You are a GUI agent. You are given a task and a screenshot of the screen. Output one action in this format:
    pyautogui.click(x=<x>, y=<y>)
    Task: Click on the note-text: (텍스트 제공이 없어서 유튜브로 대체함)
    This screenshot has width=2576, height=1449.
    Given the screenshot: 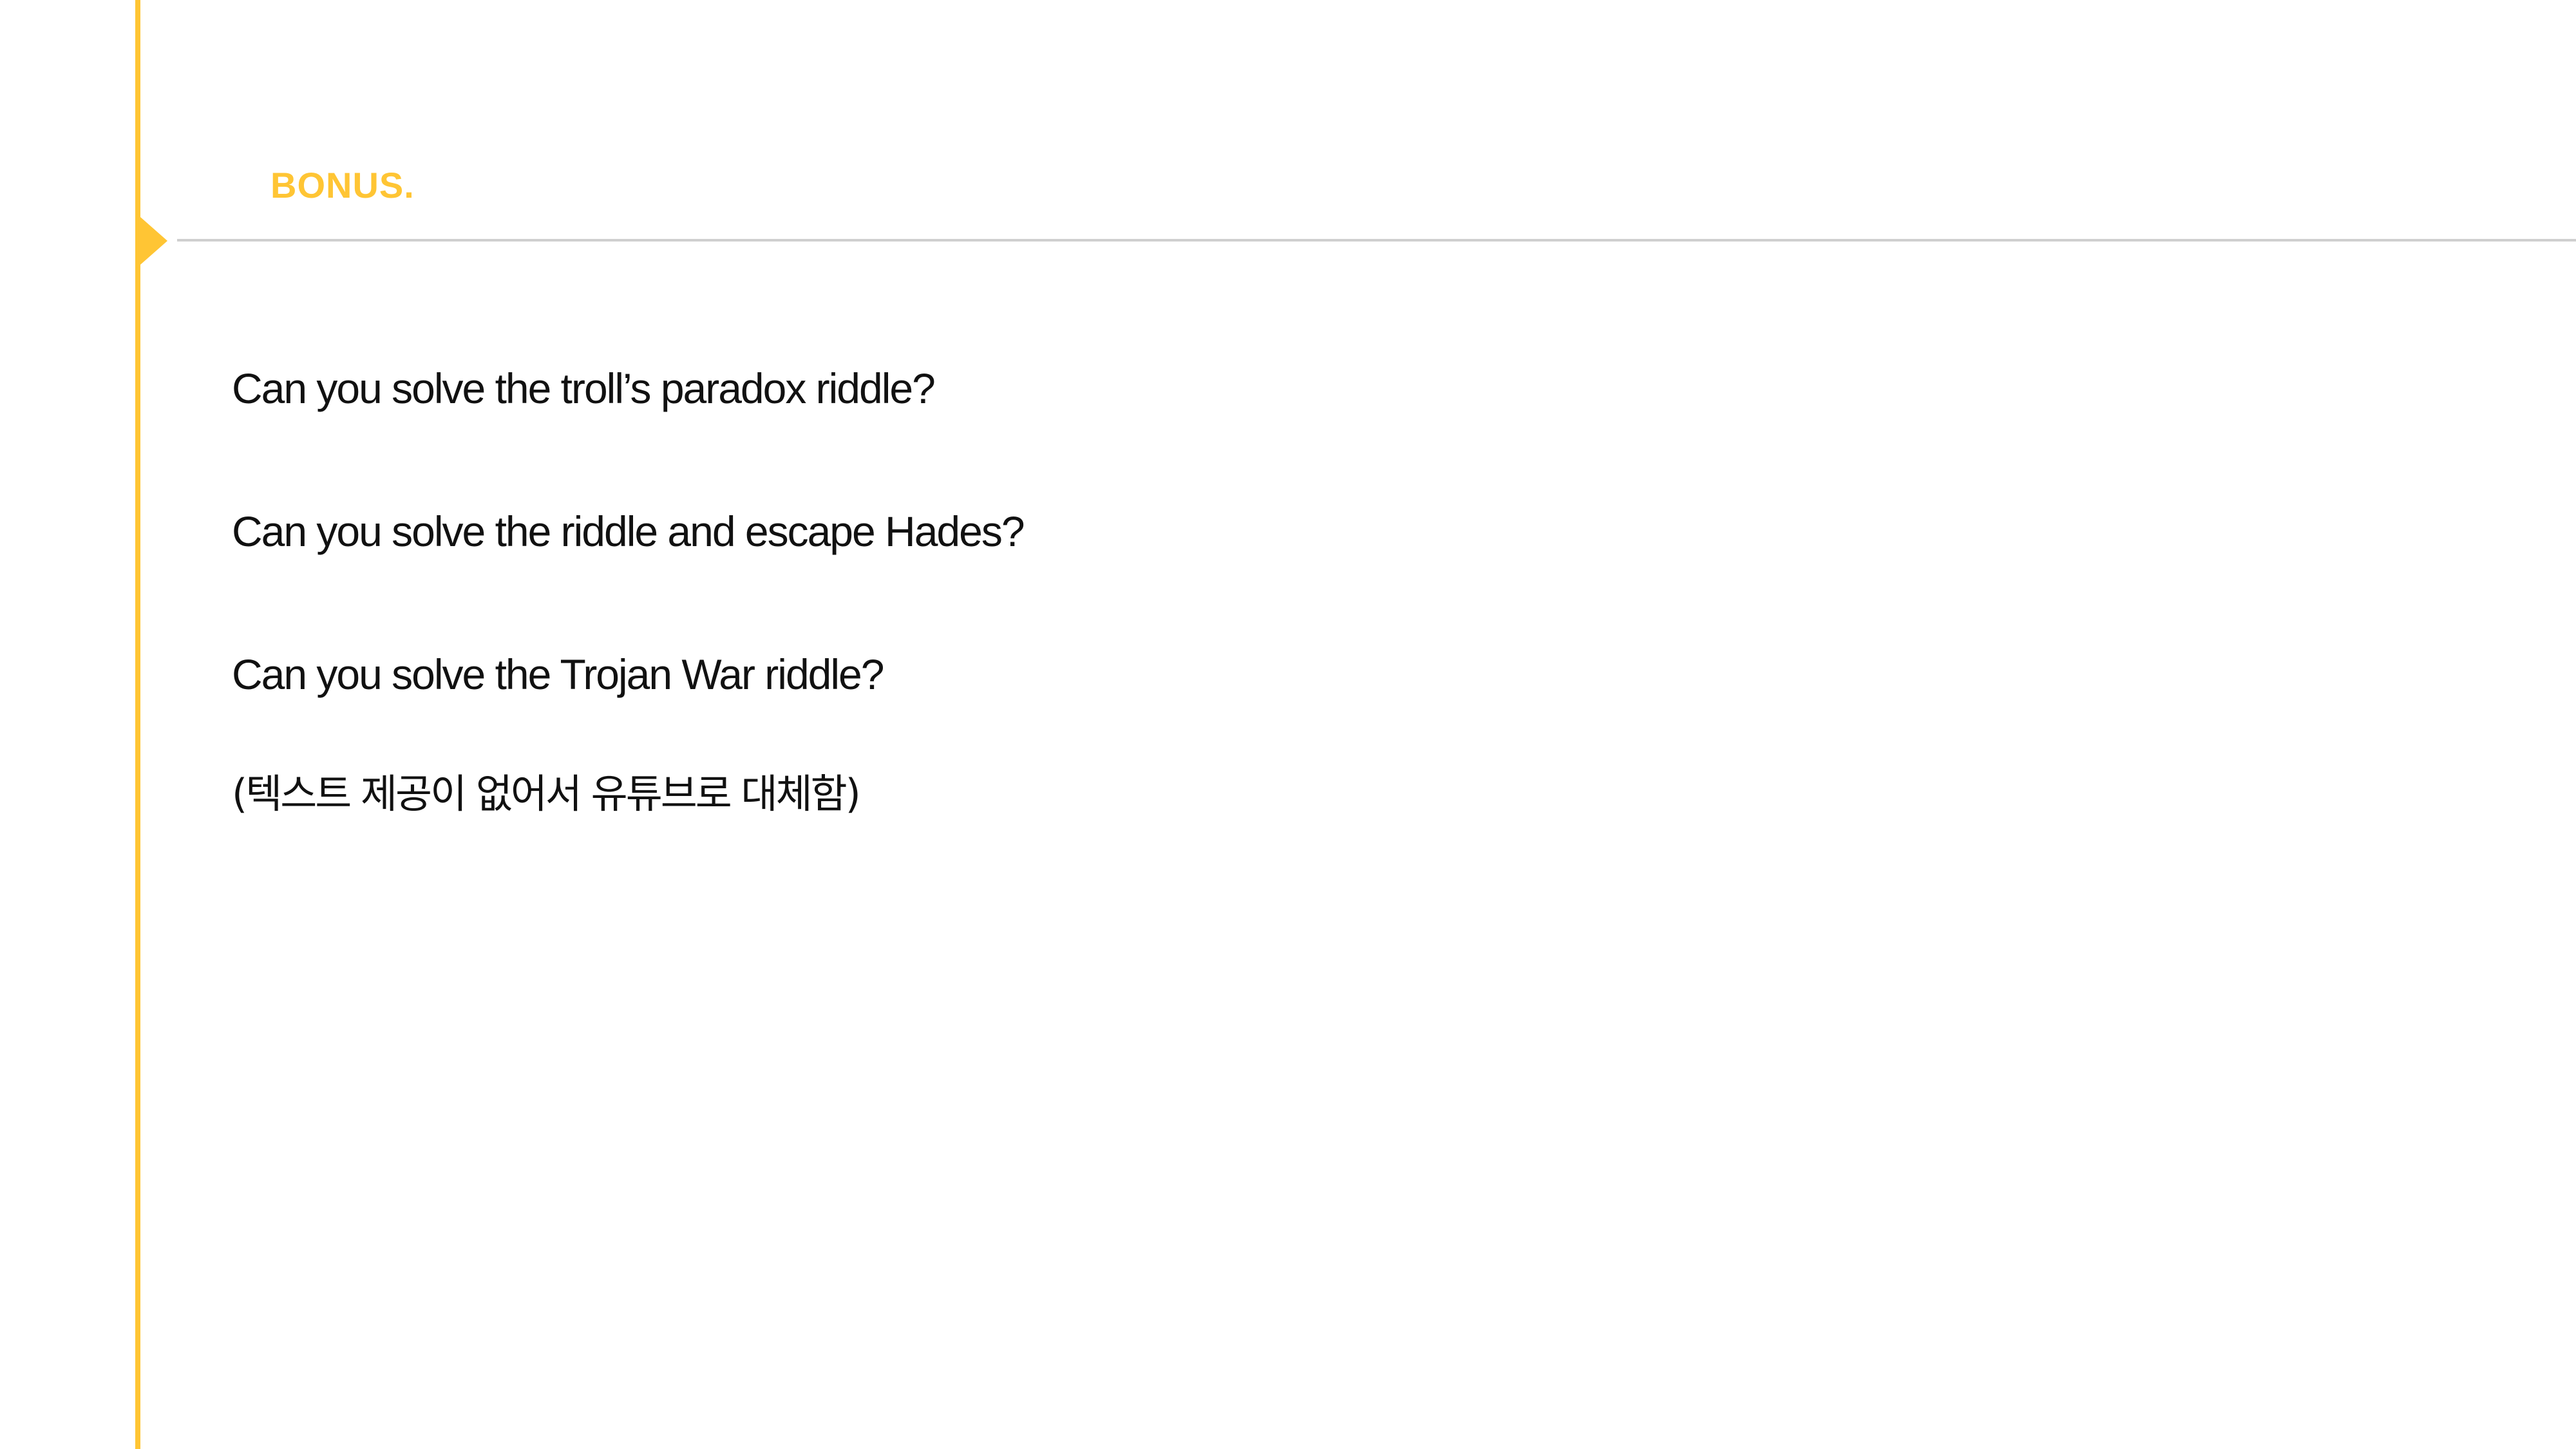 What is the action you would take?
    pyautogui.click(x=546, y=793)
    